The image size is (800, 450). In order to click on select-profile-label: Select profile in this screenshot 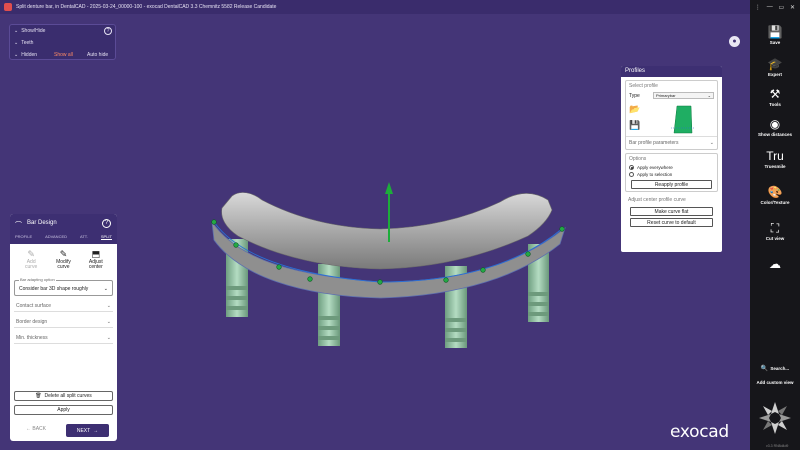, I will do `click(643, 86)`.